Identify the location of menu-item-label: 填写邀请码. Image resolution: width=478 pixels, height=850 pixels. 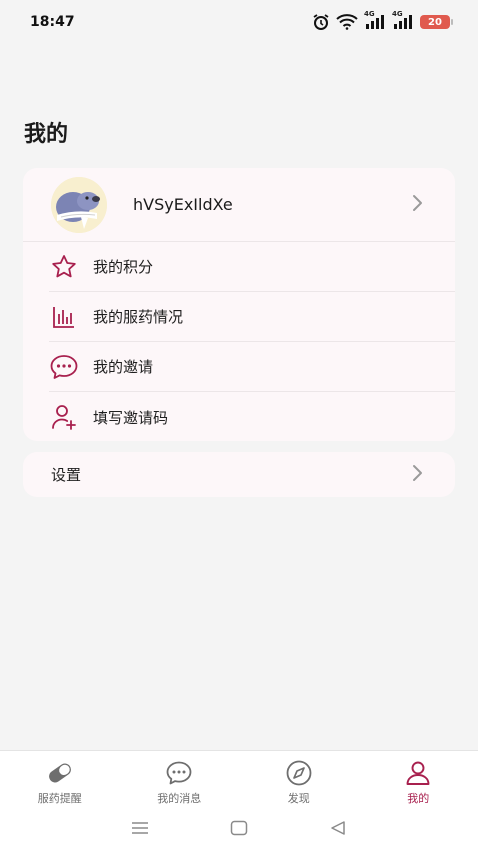
(131, 417).